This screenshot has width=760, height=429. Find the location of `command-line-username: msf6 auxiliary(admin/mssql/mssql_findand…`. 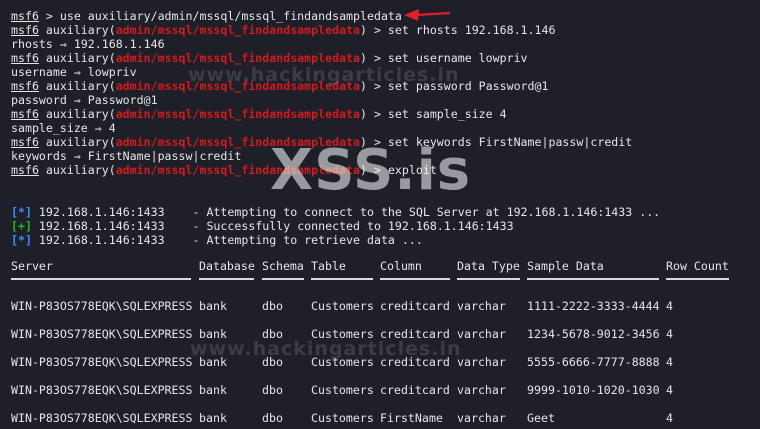

command-line-username: msf6 auxiliary(admin/mssql/mssql_findand… is located at coordinates (269, 58).